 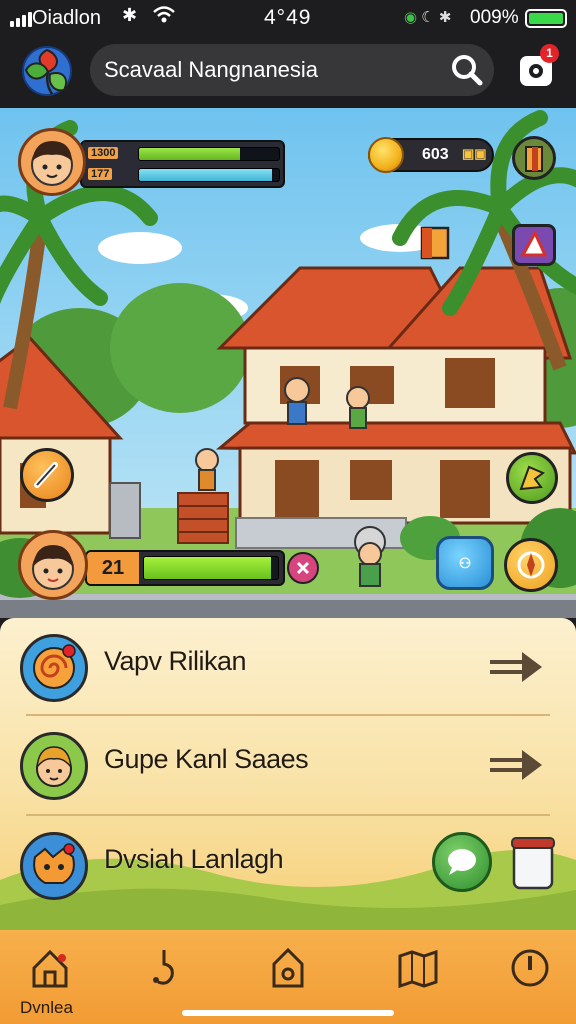 I want to click on quest-item-1: Vapv Rilikan, so click(x=288, y=670).